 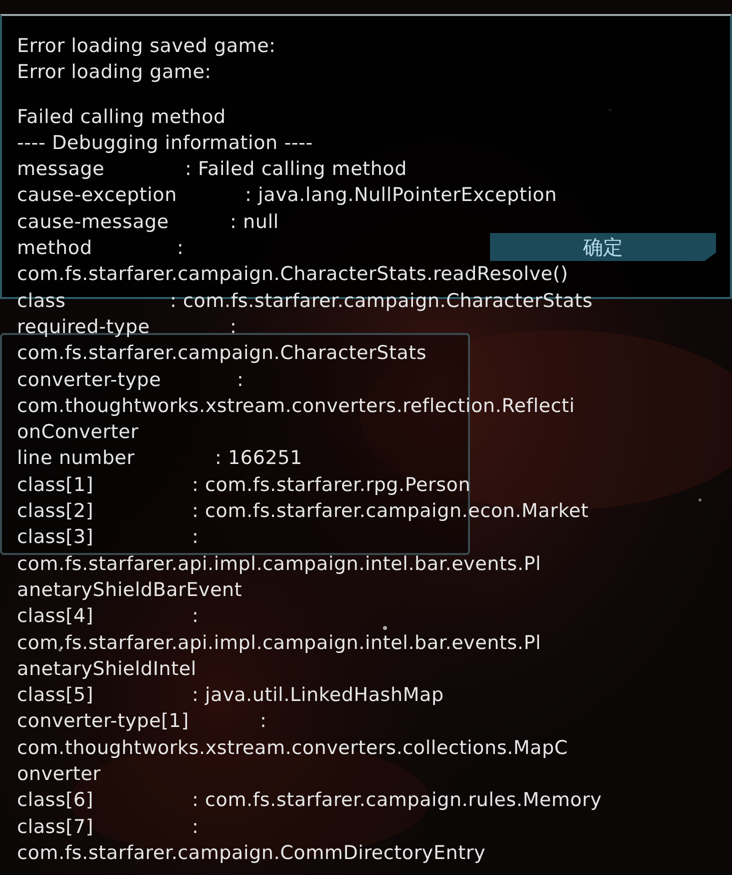 What do you see at coordinates (129, 590) in the screenshot?
I see `debug-line: anetaryShieldBarEvent` at bounding box center [129, 590].